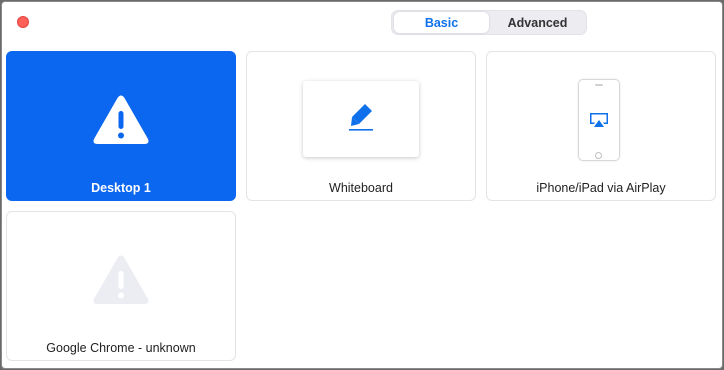 This screenshot has width=724, height=370. I want to click on share-tile-whiteboard: Whiteboard, so click(361, 126).